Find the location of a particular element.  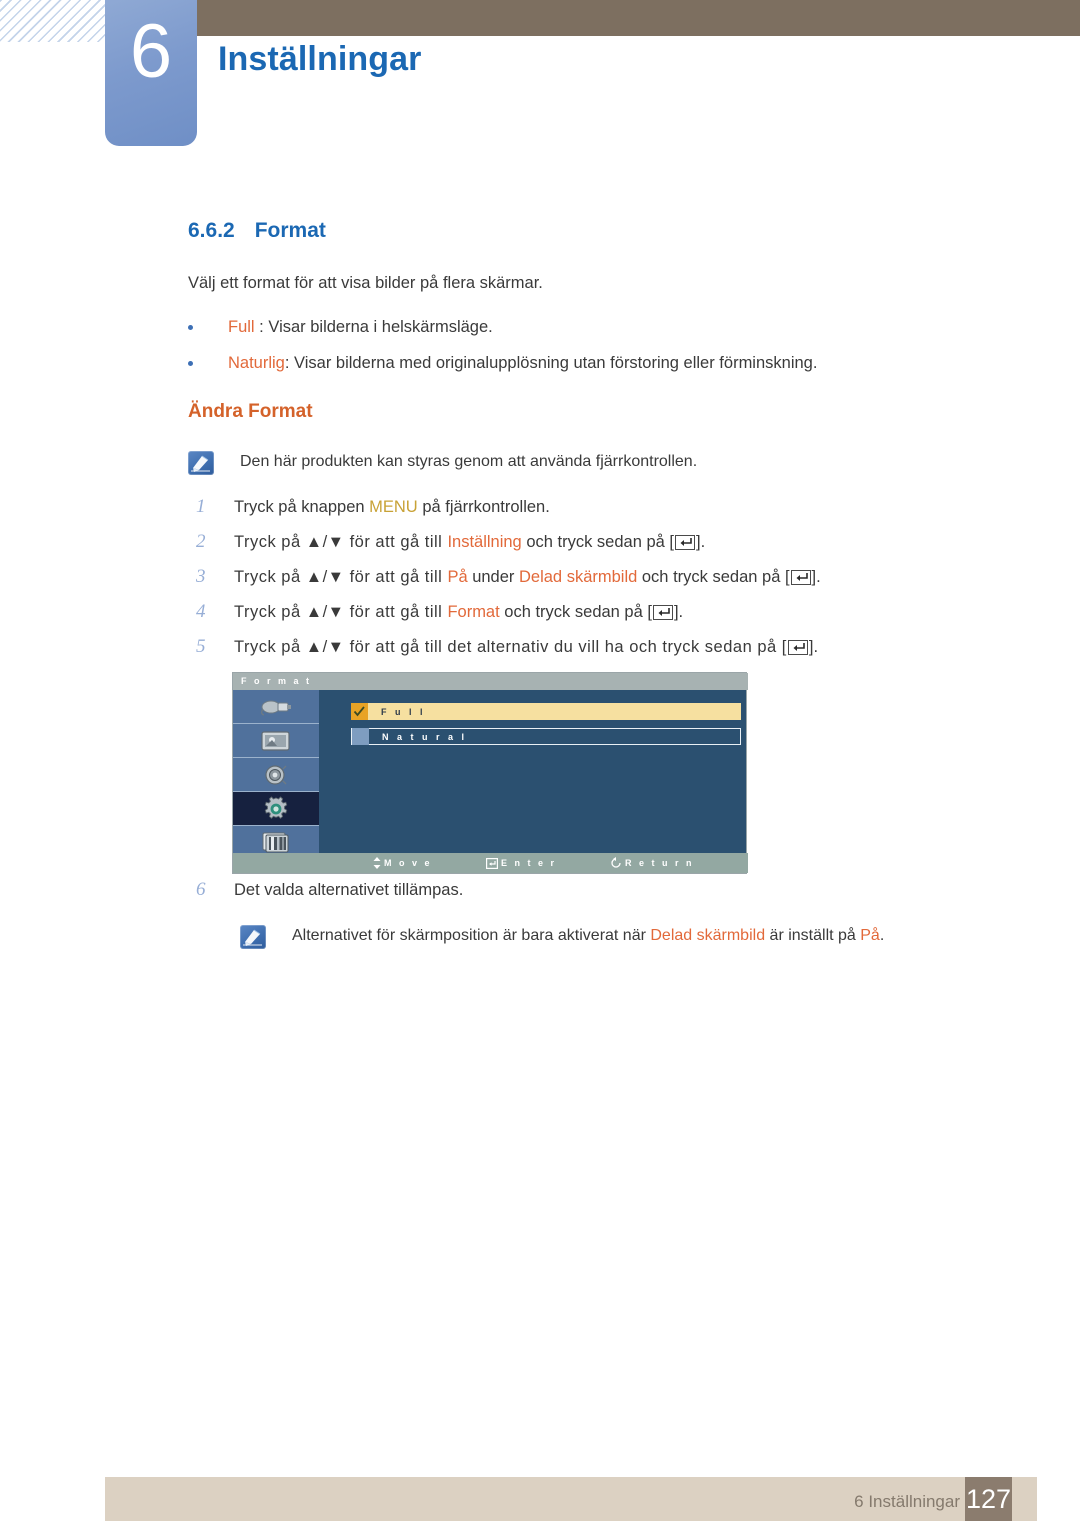

osd-sidebar-item-picture is located at coordinates (276, 741).